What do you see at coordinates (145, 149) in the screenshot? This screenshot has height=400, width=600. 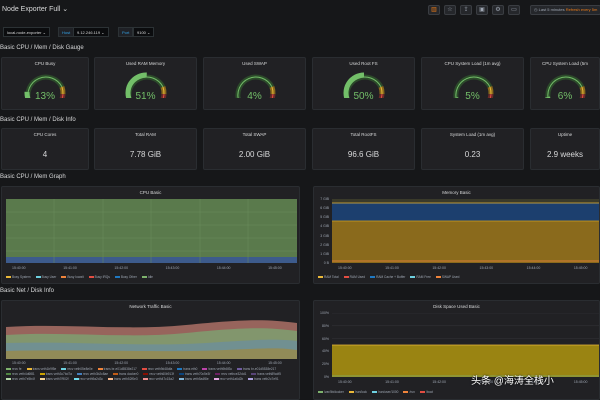 I see `stat-panel: Total RAM 7.78 GiB` at bounding box center [145, 149].